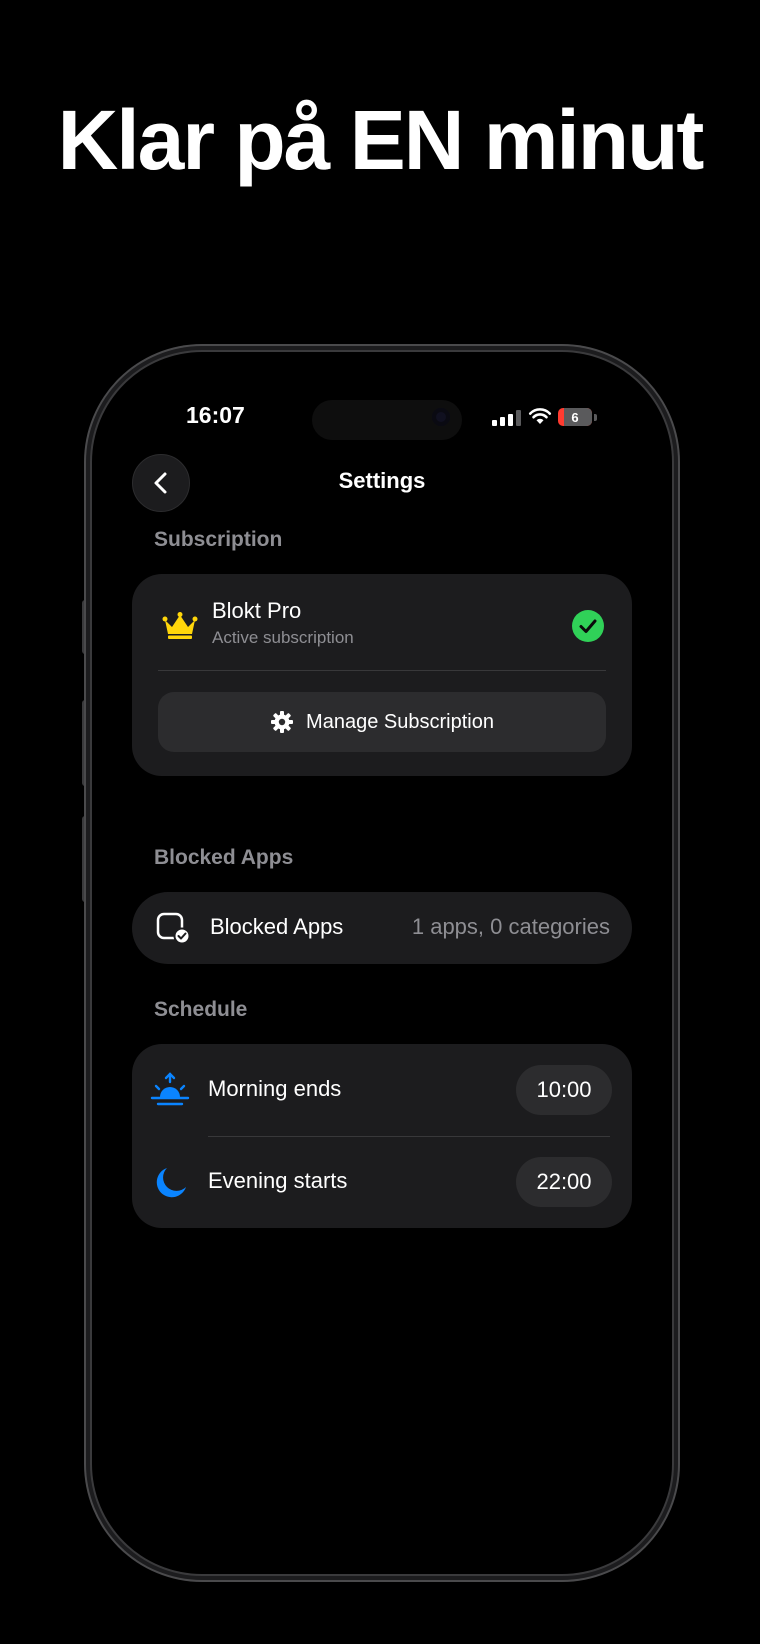 The image size is (760, 1644). What do you see at coordinates (564, 1182) in the screenshot?
I see `evening-starts-time: 22:00` at bounding box center [564, 1182].